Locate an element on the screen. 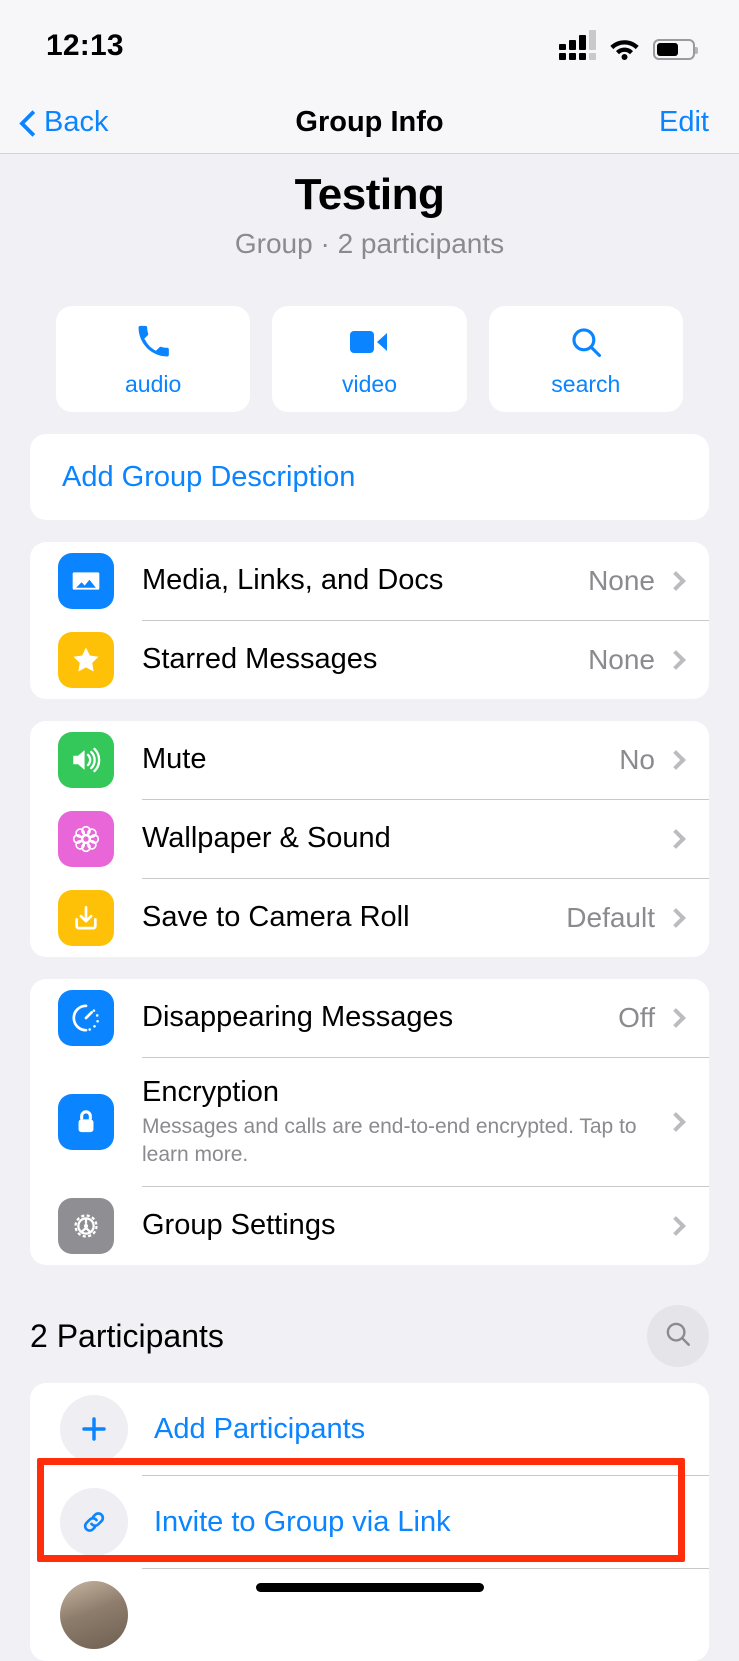  row-mute: Mute No is located at coordinates (369, 760).